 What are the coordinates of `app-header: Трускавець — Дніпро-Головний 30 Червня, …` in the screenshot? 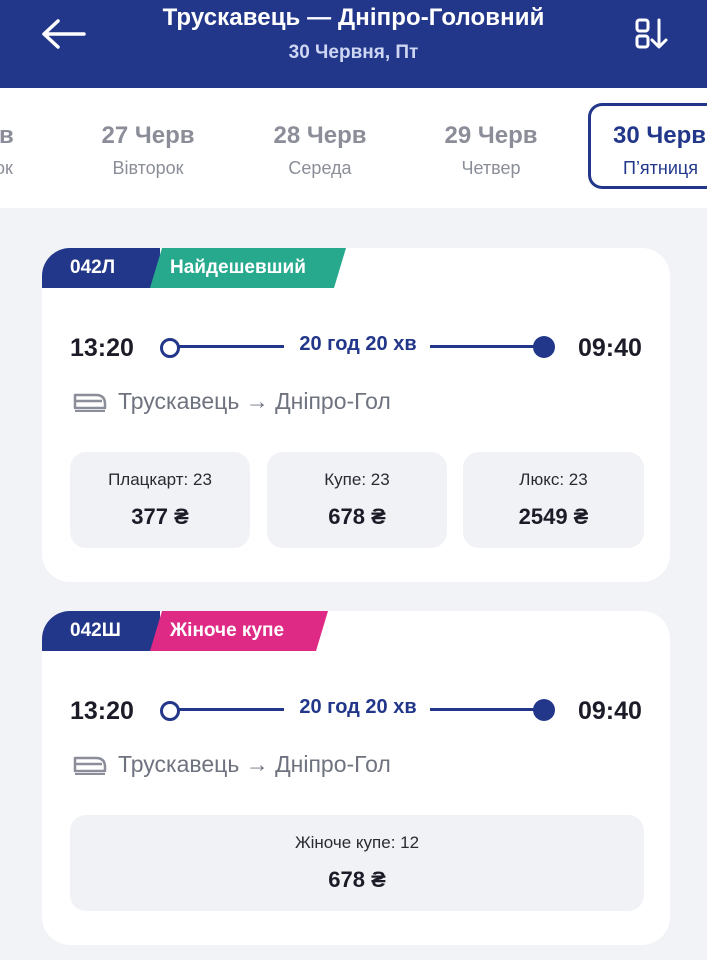 It's located at (353, 44).